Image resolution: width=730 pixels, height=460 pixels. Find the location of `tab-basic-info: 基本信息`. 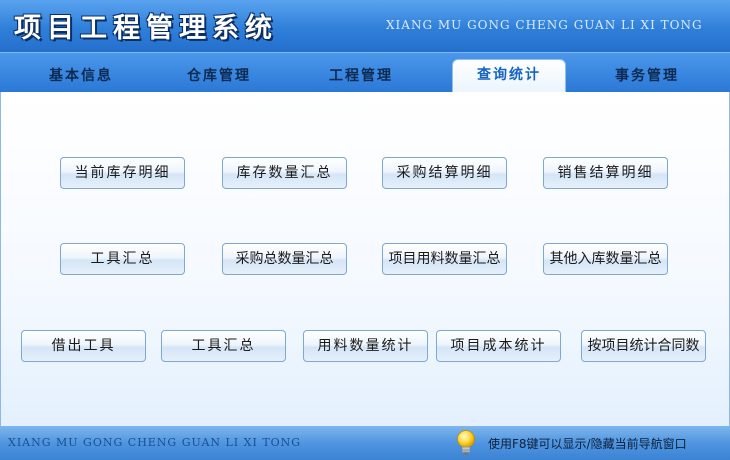

tab-basic-info: 基本信息 is located at coordinates (81, 77).